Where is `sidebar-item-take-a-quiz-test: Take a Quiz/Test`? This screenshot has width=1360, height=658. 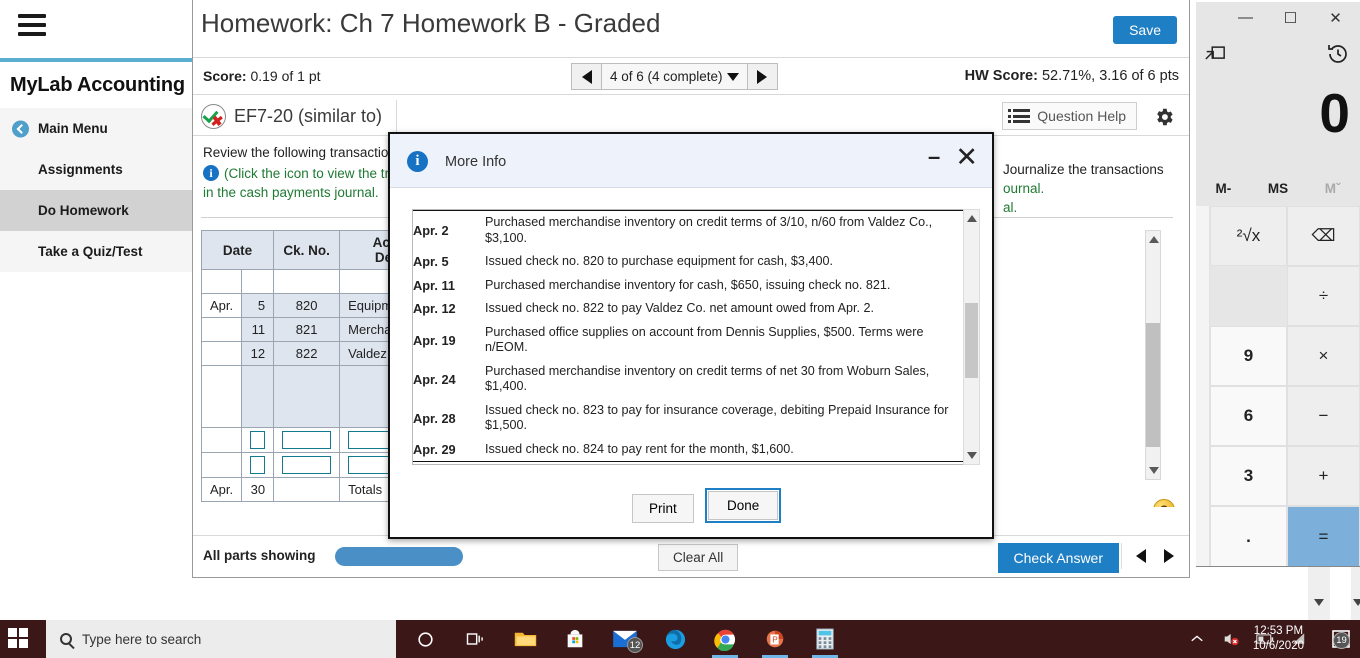
sidebar-item-take-a-quiz-test: Take a Quiz/Test is located at coordinates (96, 251).